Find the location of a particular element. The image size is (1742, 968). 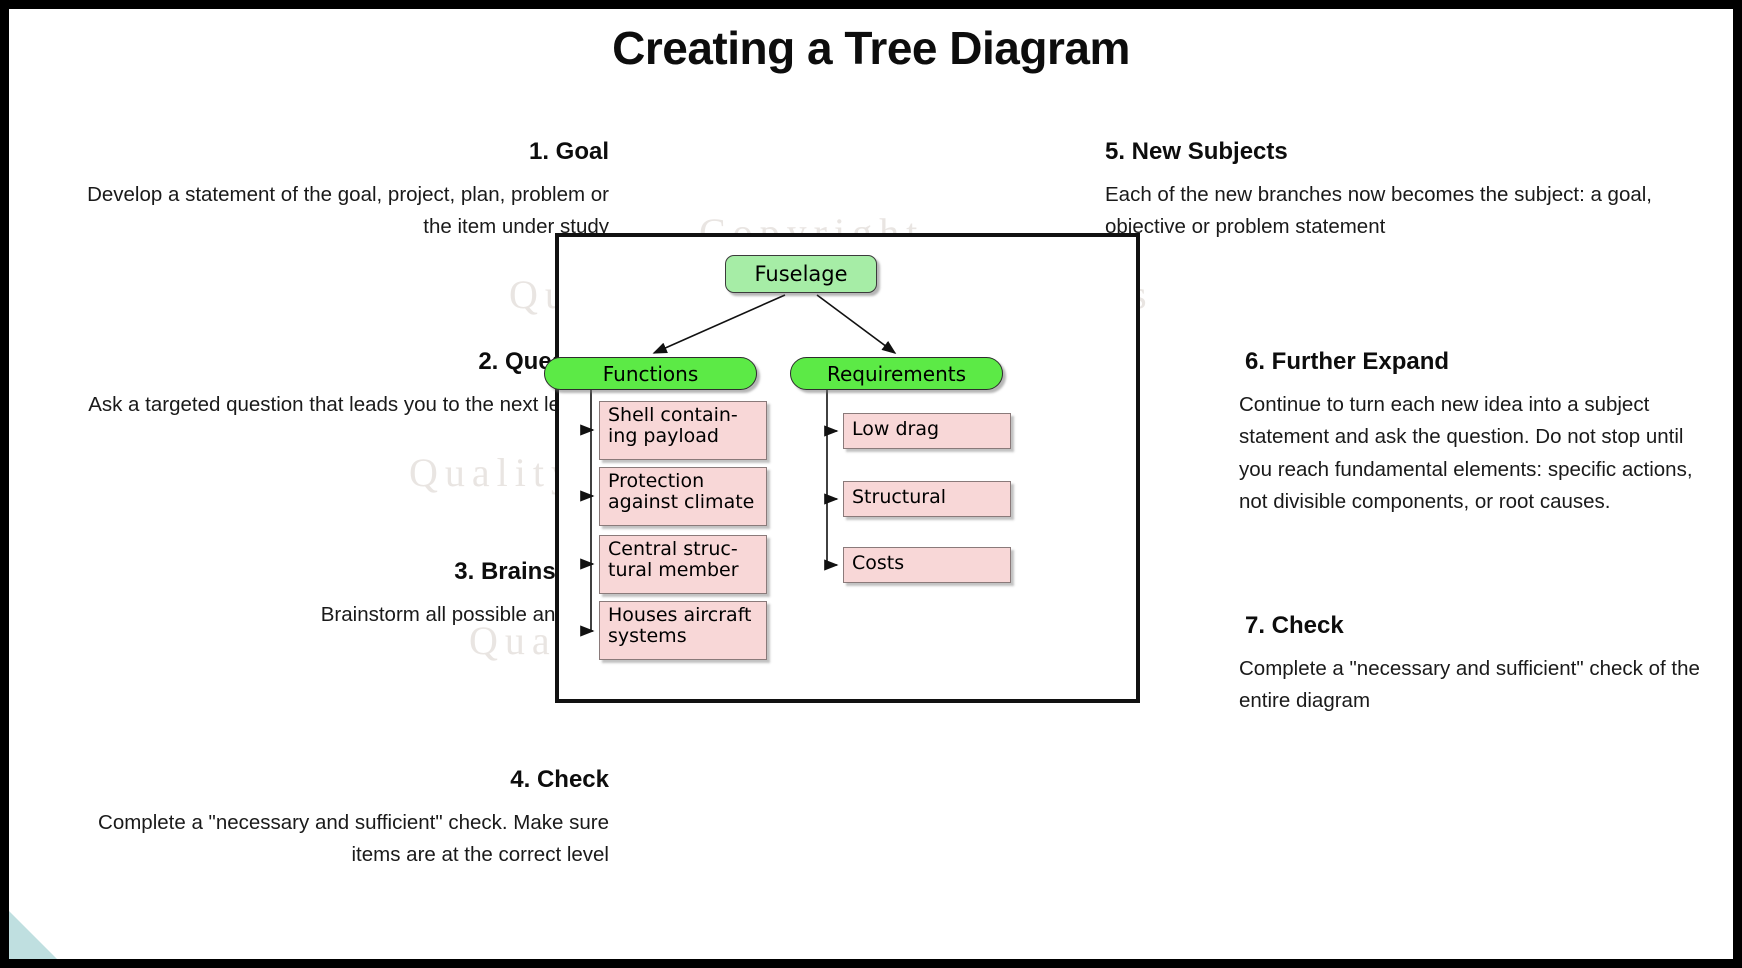

step-goal-title: 1. Goal is located at coordinates (568, 151).